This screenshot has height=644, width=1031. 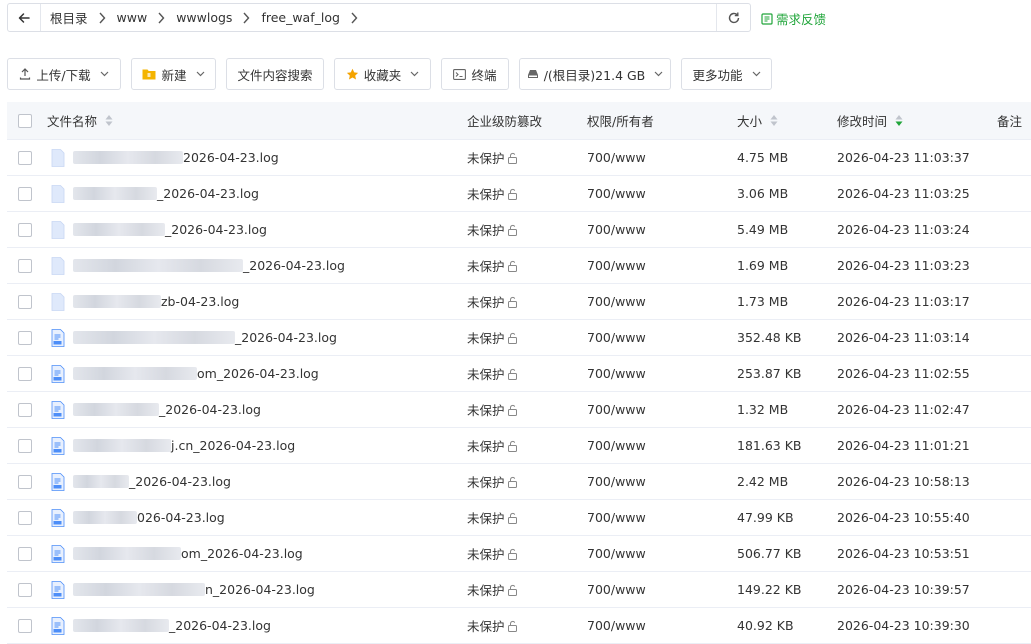 What do you see at coordinates (165, 157) in the screenshot?
I see `file-name-cell: 2026-04-23.log` at bounding box center [165, 157].